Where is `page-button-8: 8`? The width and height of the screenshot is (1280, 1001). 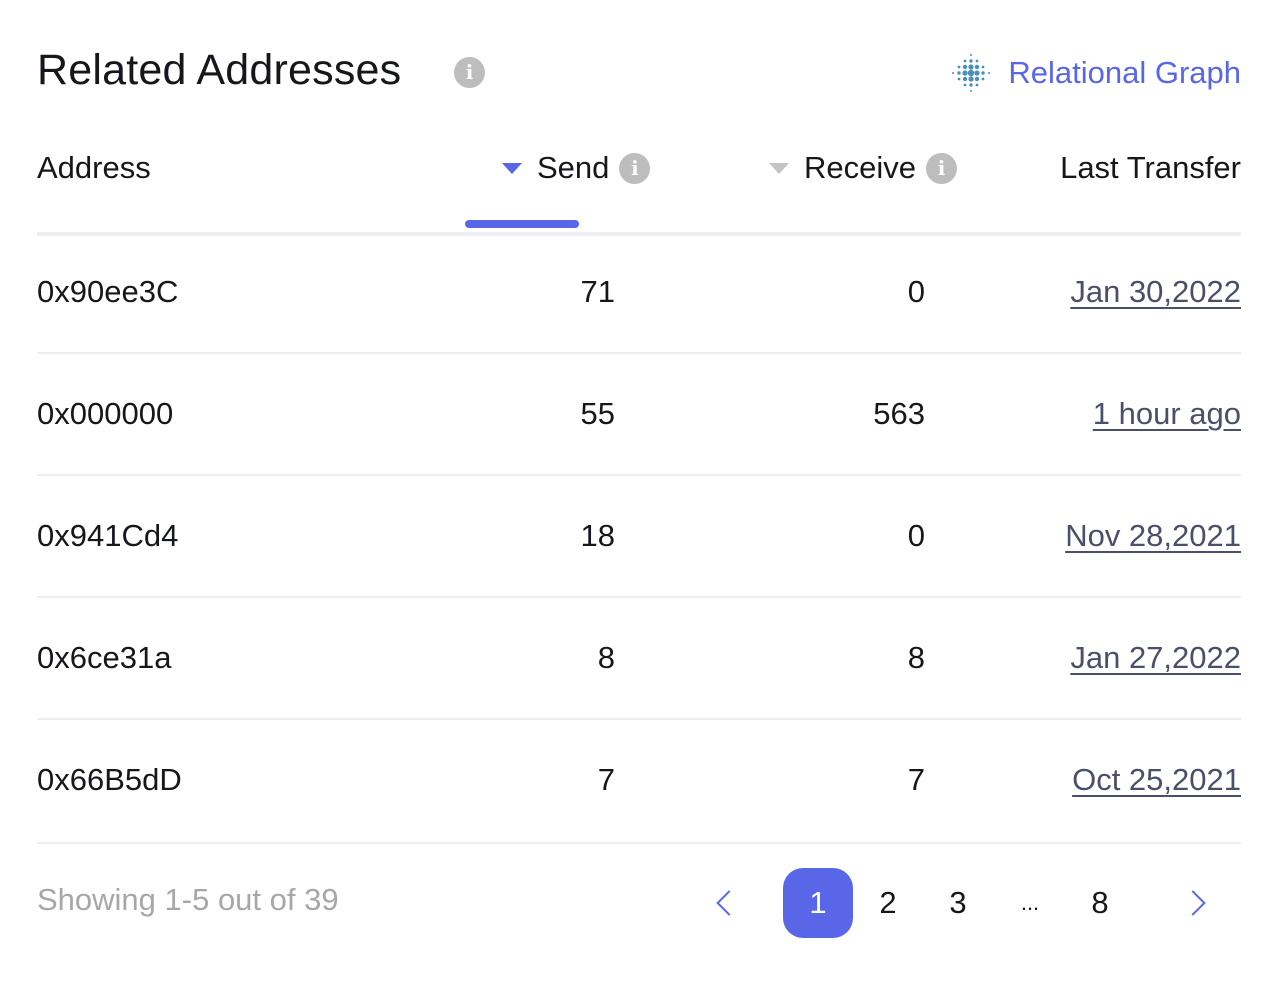 page-button-8: 8 is located at coordinates (1100, 903).